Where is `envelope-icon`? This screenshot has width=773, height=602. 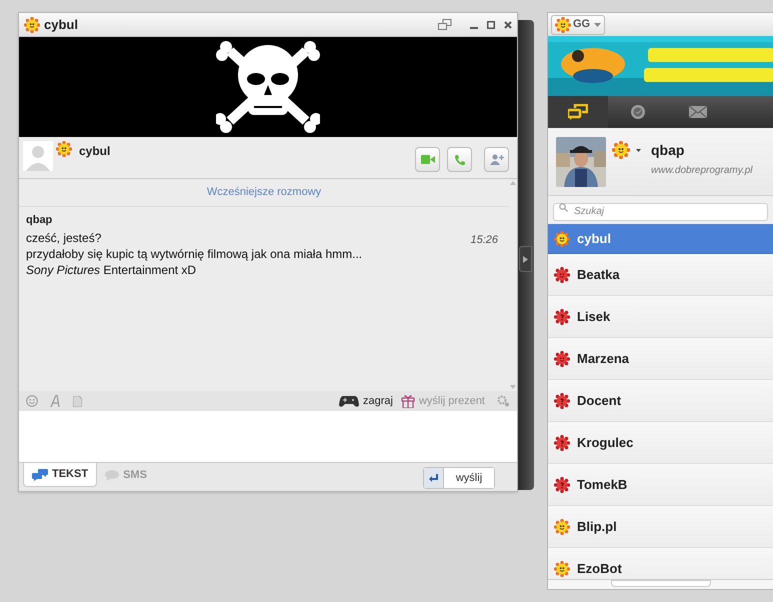
envelope-icon is located at coordinates (698, 112).